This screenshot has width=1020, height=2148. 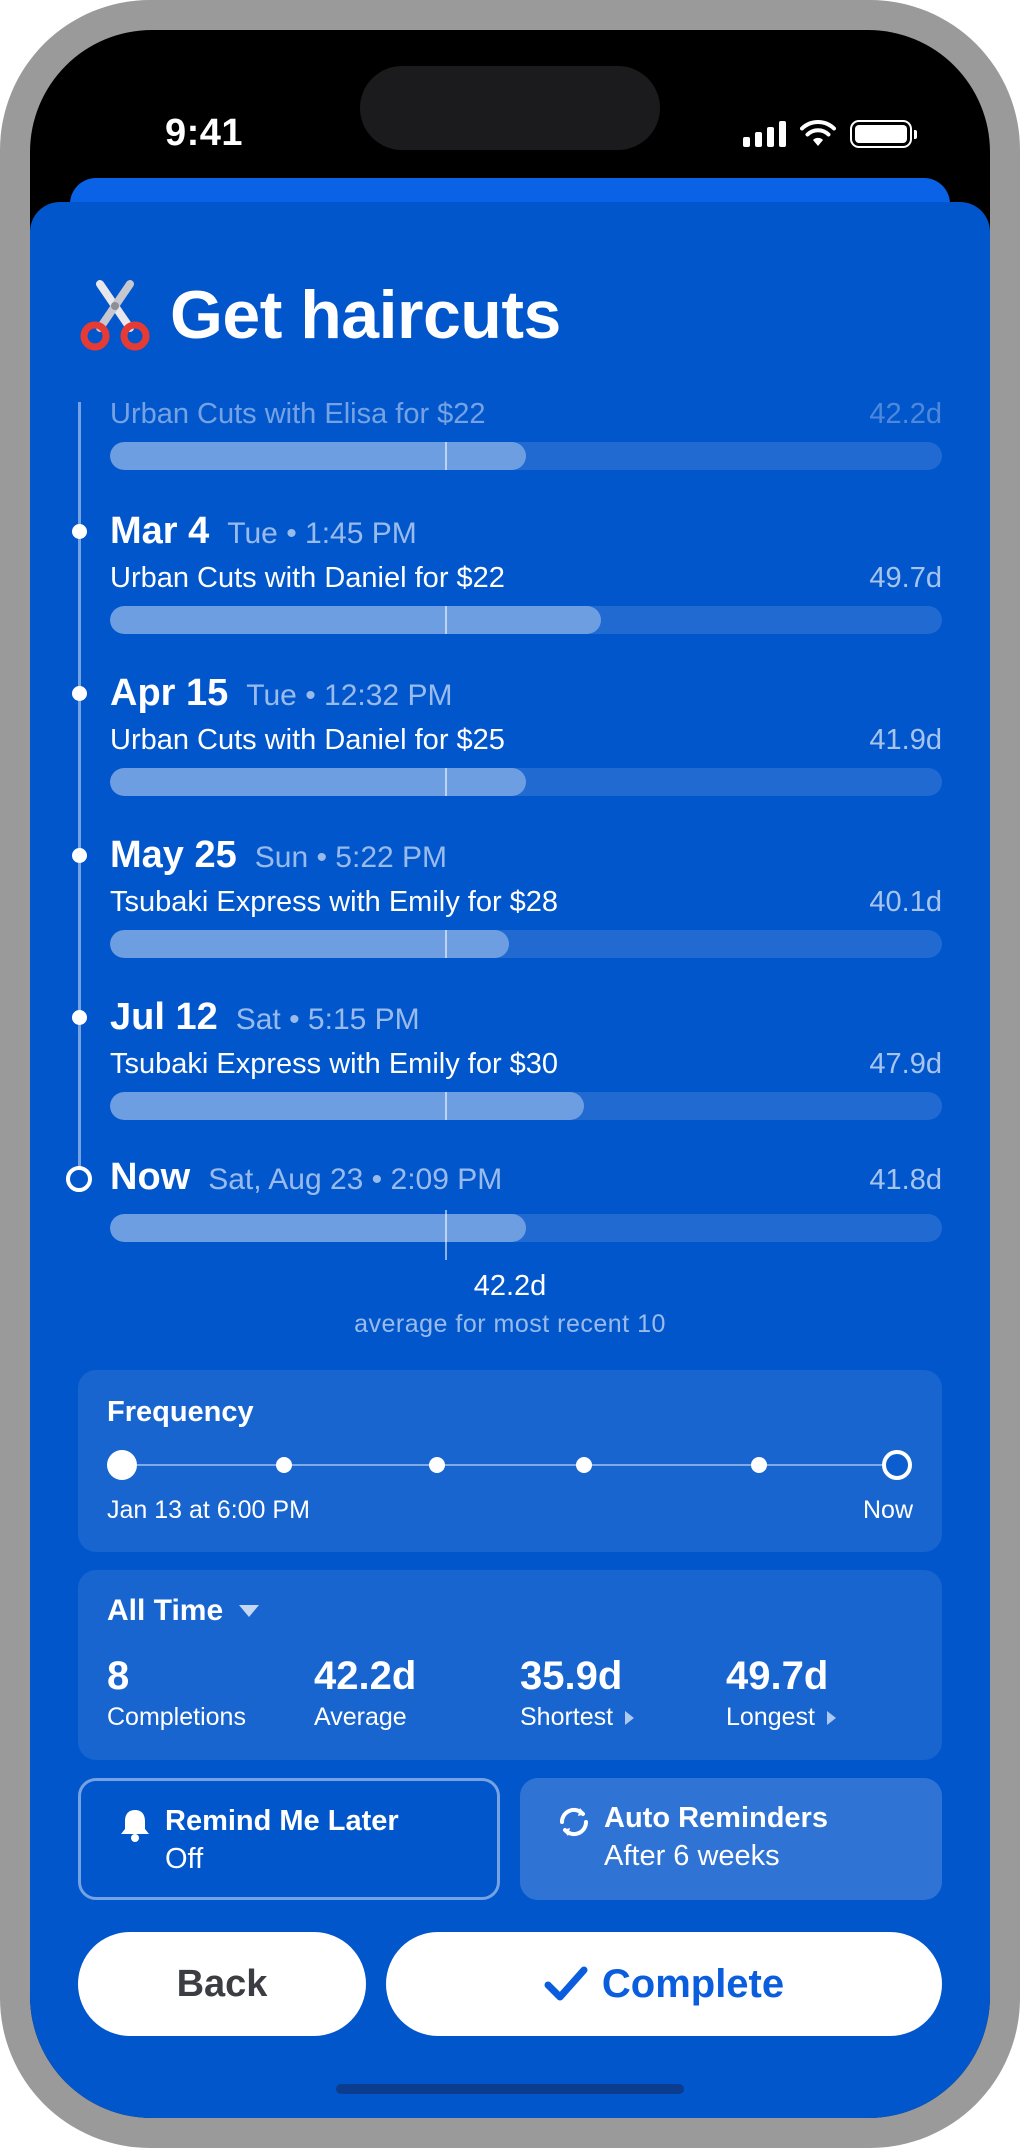 I want to click on back-button: Back, so click(x=222, y=1984).